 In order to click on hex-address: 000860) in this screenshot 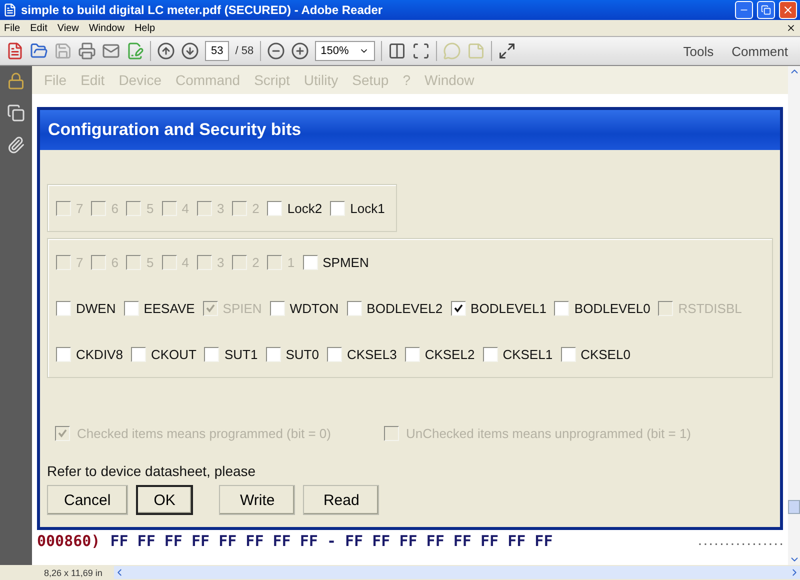, I will do `click(68, 541)`.